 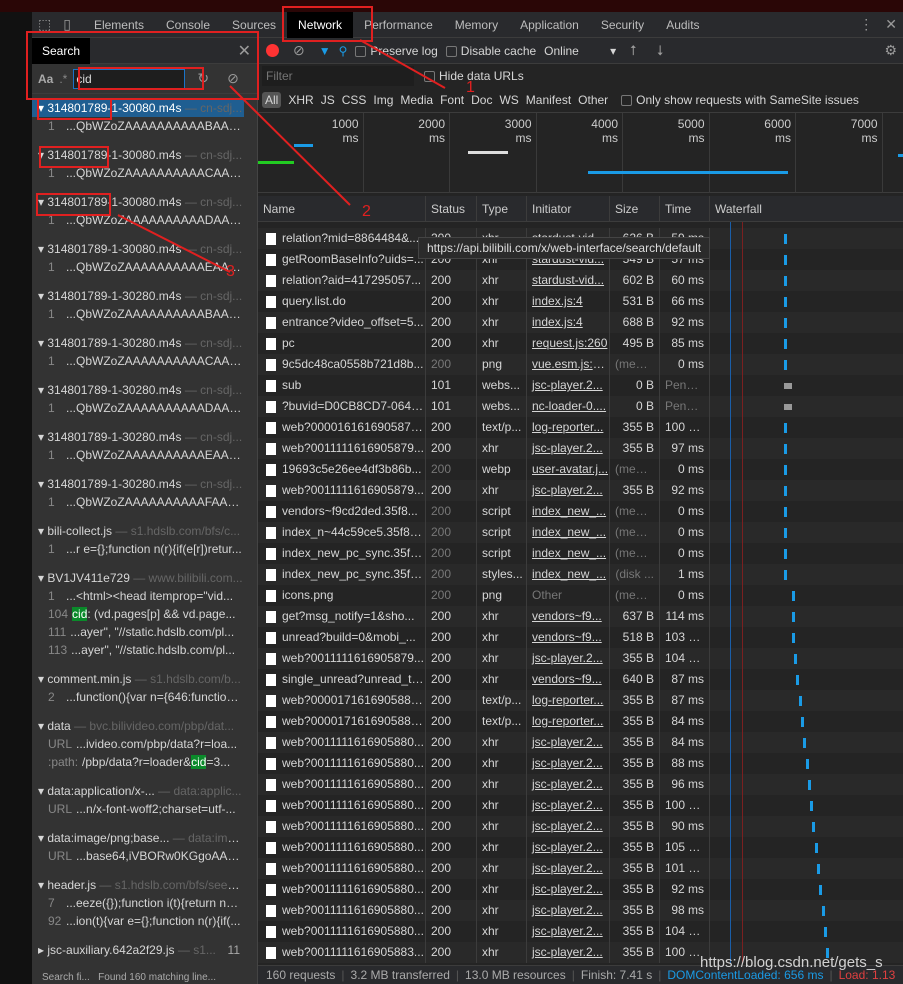 What do you see at coordinates (141, 78) in the screenshot?
I see `annotation-box-query` at bounding box center [141, 78].